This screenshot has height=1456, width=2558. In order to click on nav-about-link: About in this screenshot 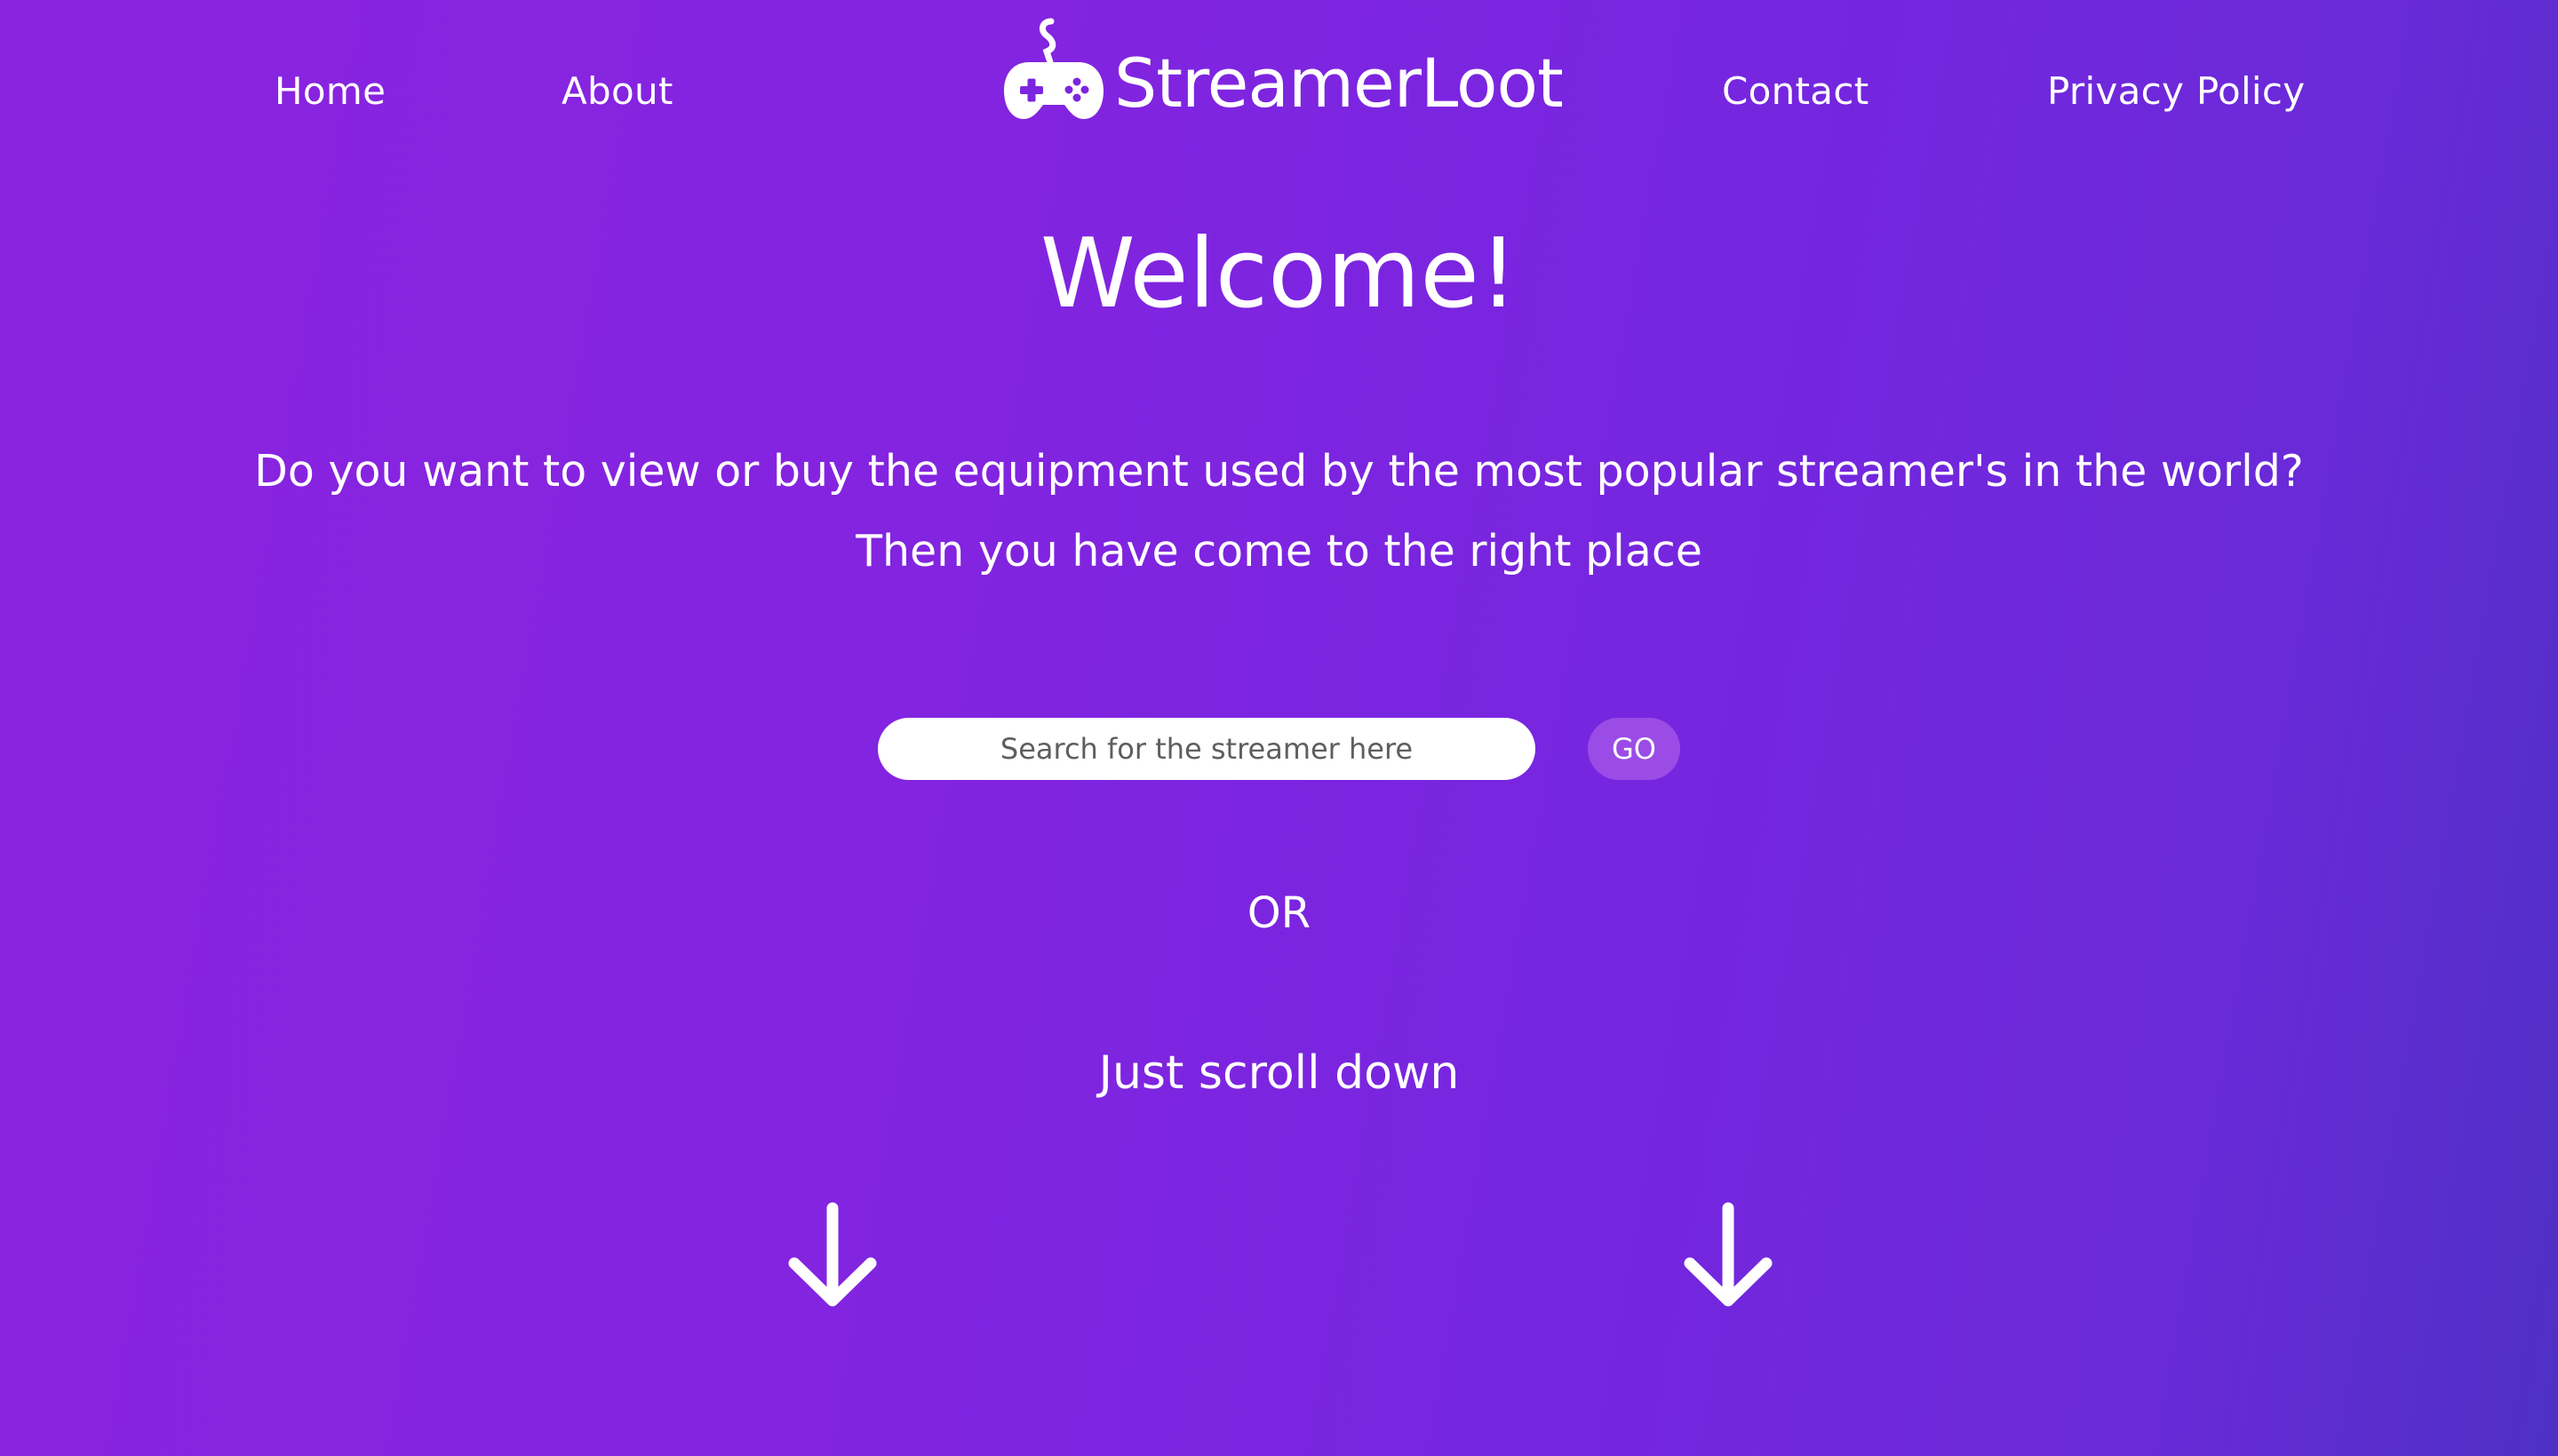, I will do `click(617, 91)`.